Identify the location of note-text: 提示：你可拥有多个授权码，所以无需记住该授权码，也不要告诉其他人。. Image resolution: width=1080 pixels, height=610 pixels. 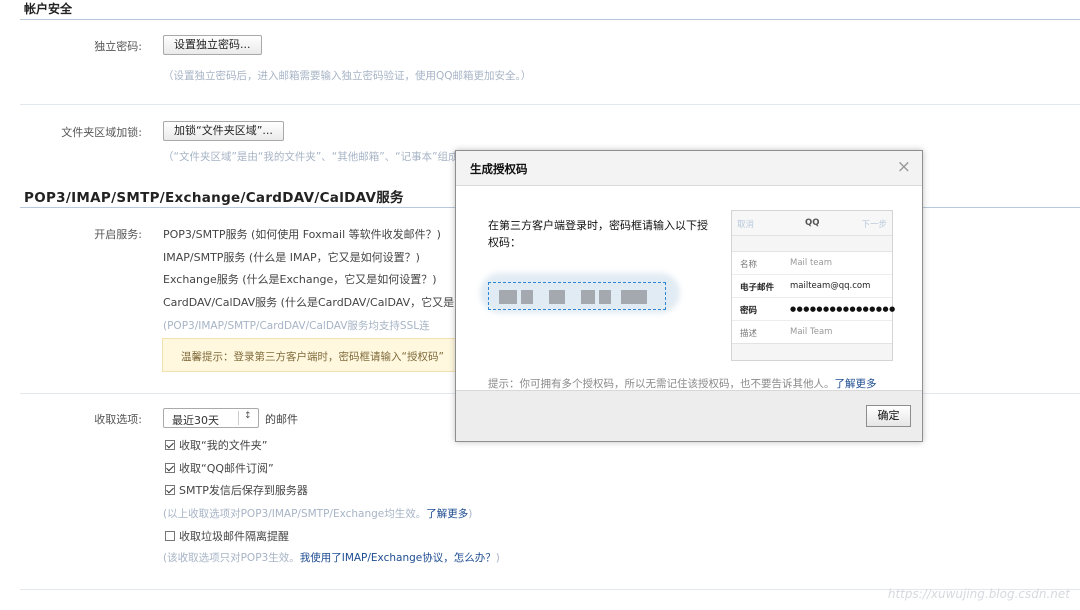
(661, 384).